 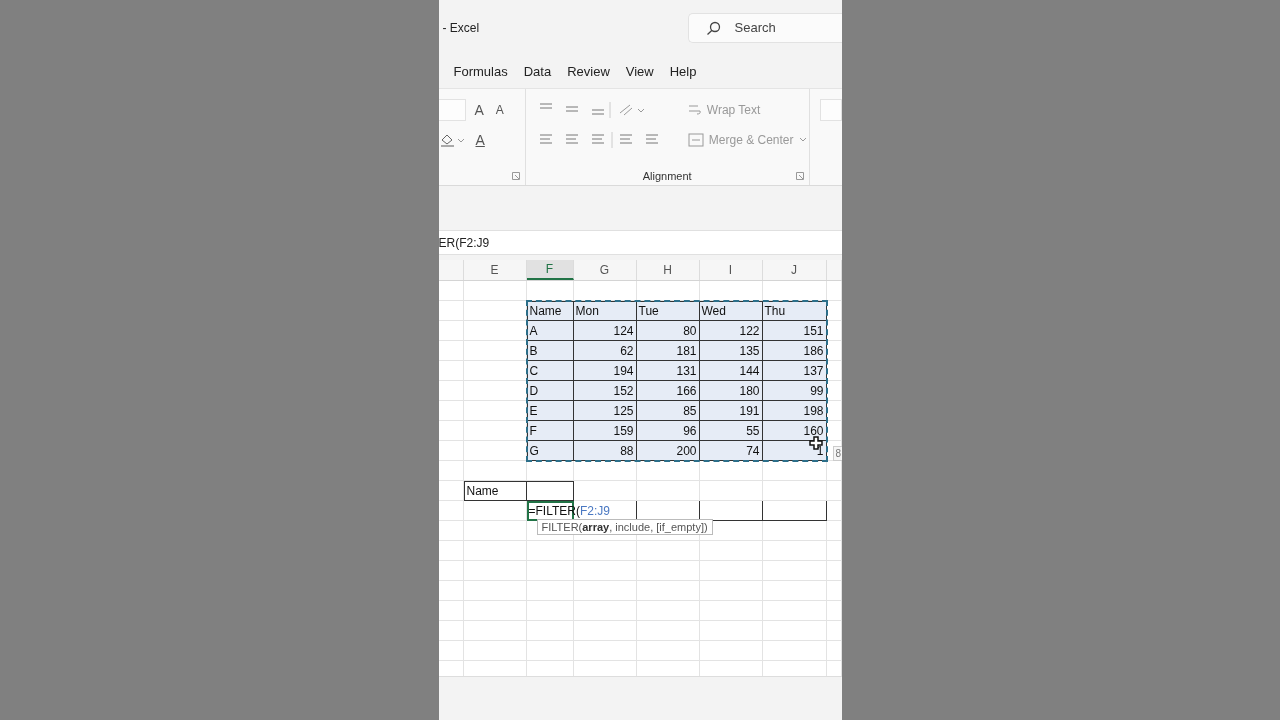 What do you see at coordinates (695, 140) in the screenshot?
I see `merge-cells-icon` at bounding box center [695, 140].